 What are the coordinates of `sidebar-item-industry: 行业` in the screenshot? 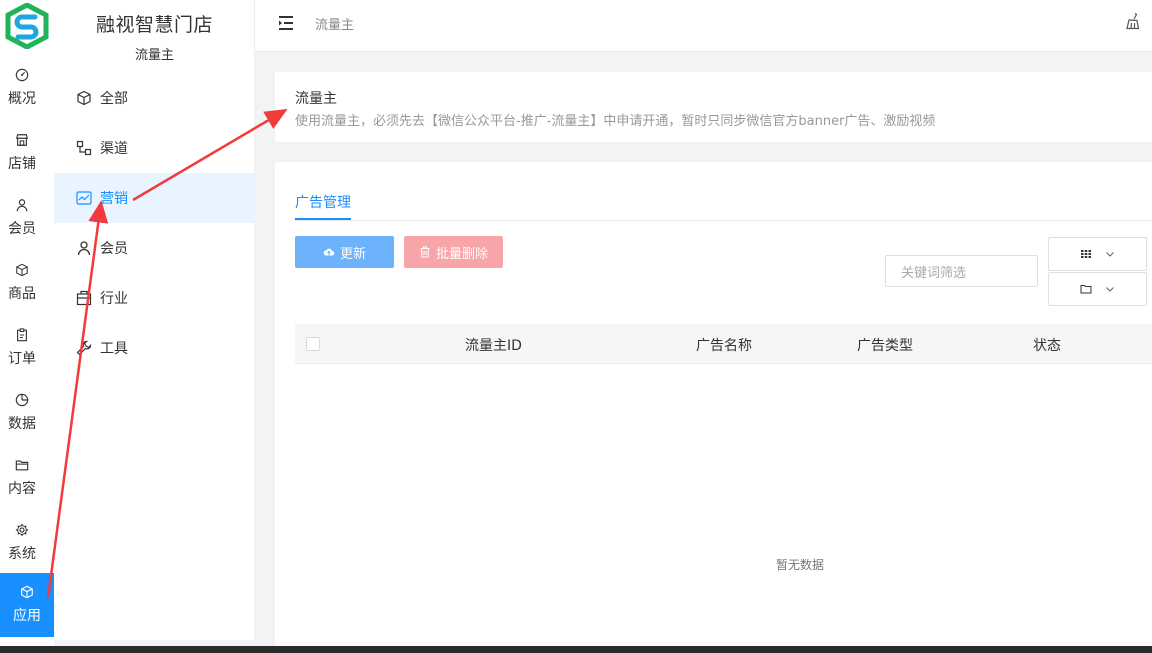 It's located at (154, 298).